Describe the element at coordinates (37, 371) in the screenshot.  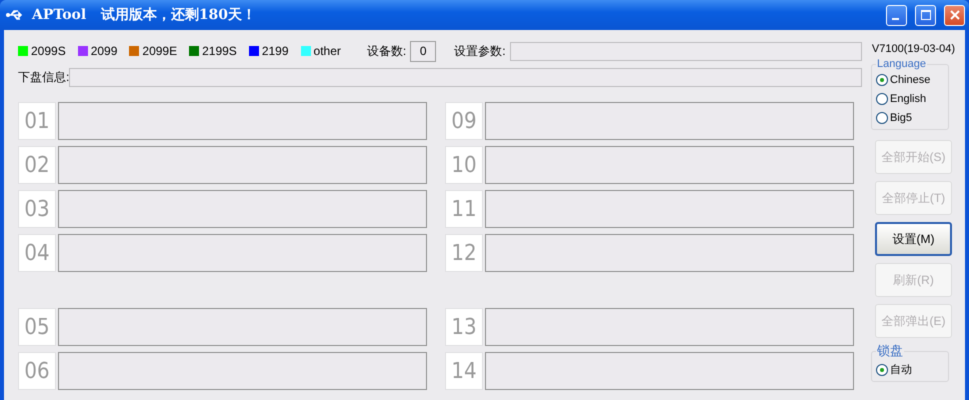
I see `slot-number: 06` at that location.